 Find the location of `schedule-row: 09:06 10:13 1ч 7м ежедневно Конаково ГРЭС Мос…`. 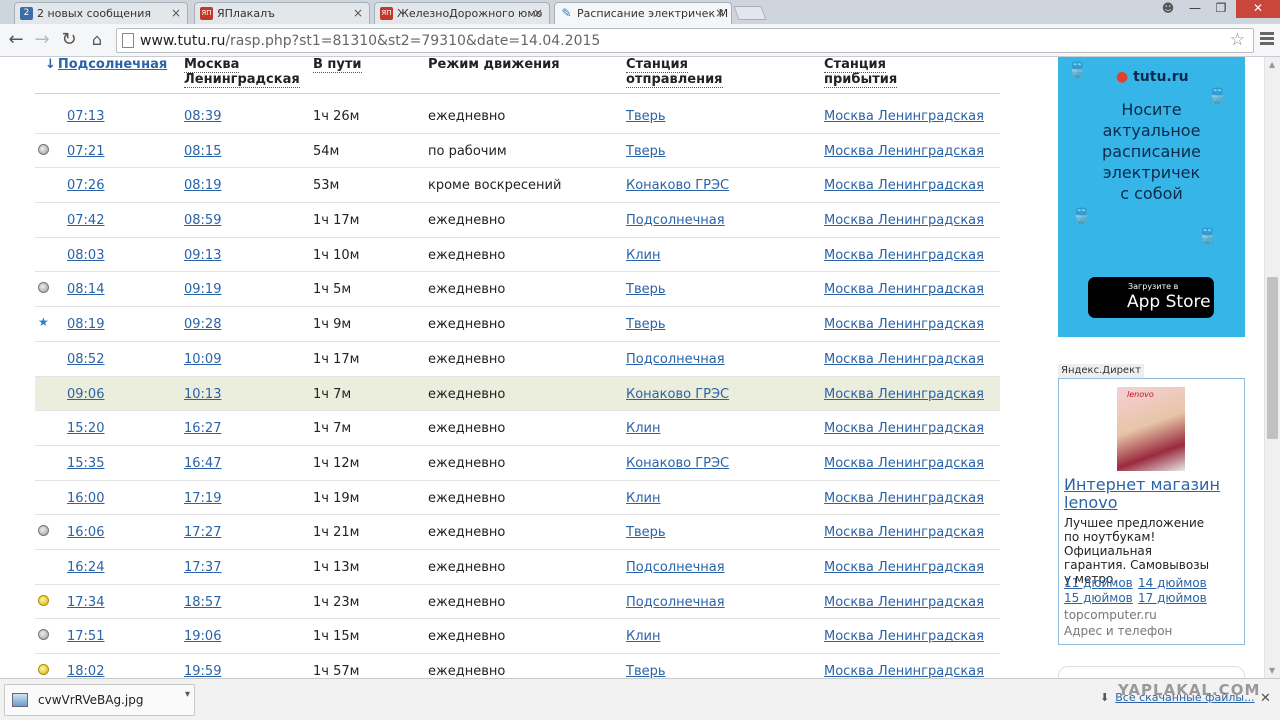

schedule-row: 09:06 10:13 1ч 7м ежедневно Конаково ГРЭС Мос… is located at coordinates (517, 394).